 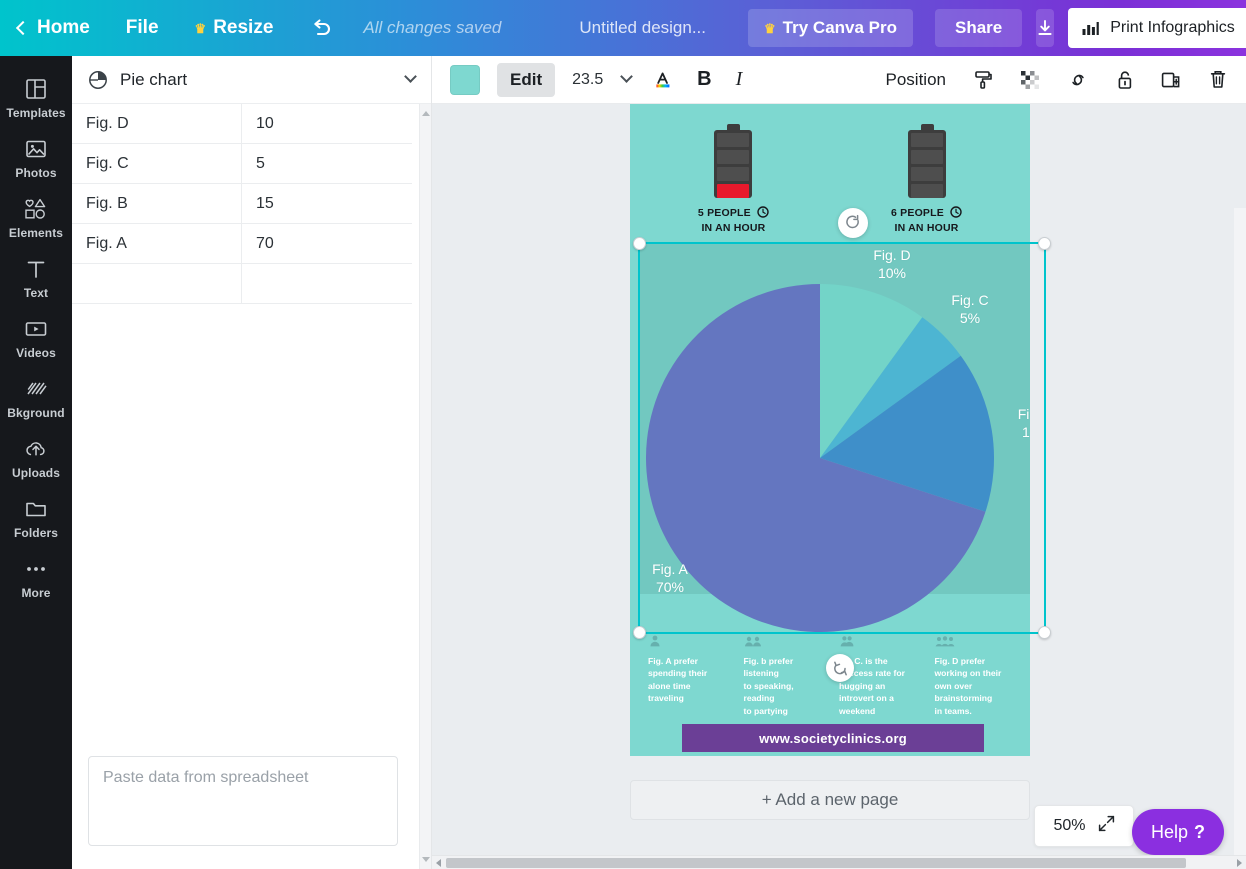 I want to click on sidebar-item-templates: Templates, so click(x=36, y=98).